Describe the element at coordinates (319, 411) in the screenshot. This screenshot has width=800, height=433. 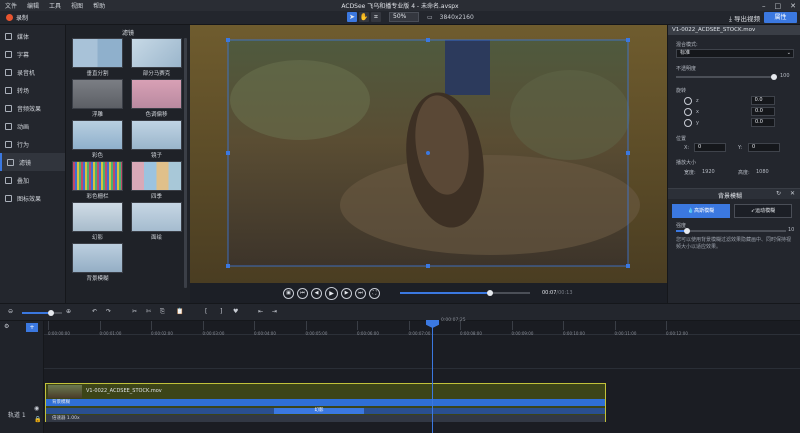
I see `fx-block: 幻影` at that location.